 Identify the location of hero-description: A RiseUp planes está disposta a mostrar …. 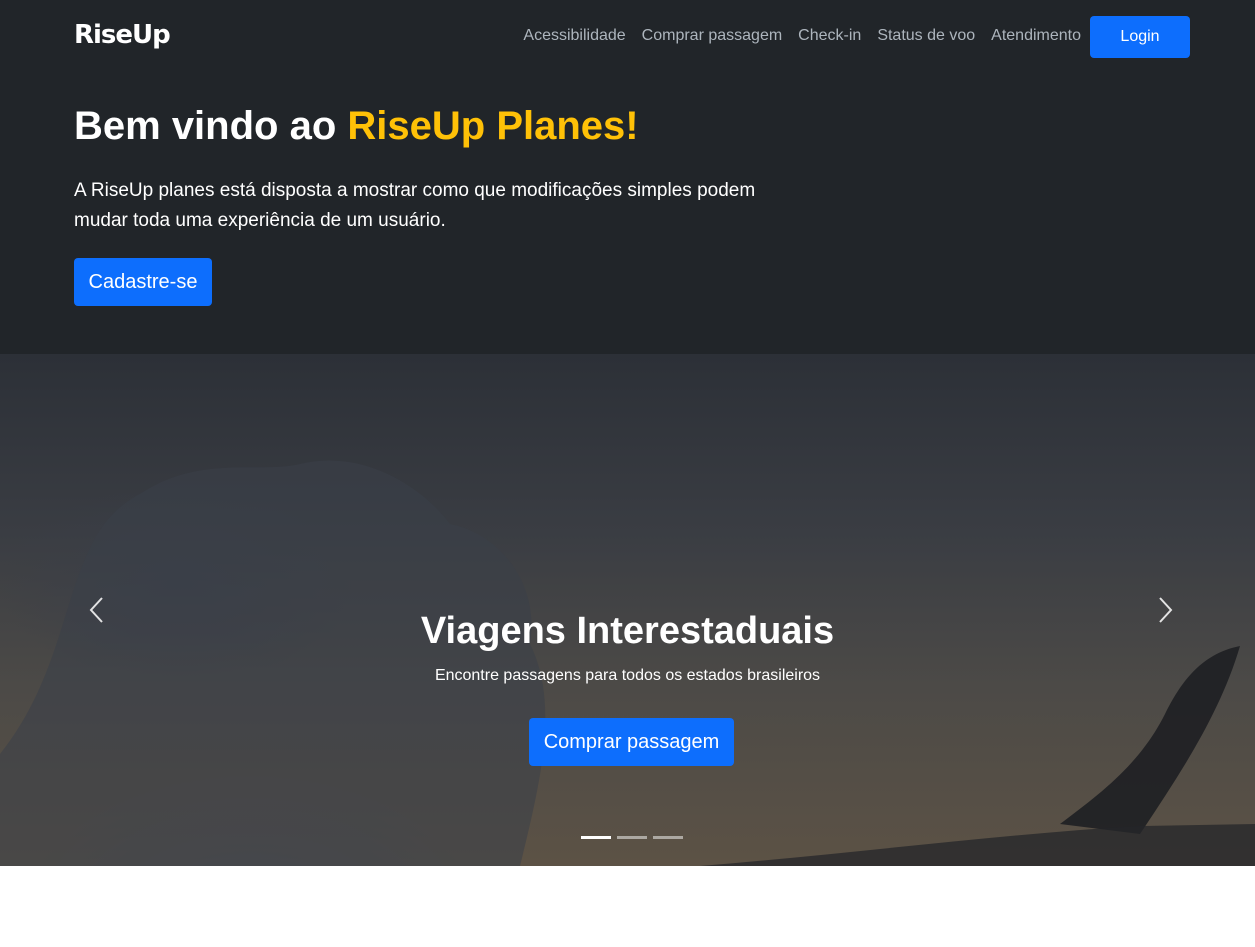
(415, 205).